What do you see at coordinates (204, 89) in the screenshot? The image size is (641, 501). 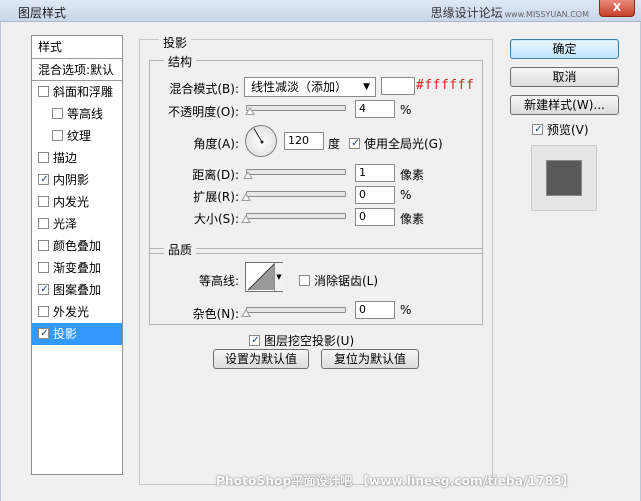 I see `blend-mode-label: 混合模式(B):` at bounding box center [204, 89].